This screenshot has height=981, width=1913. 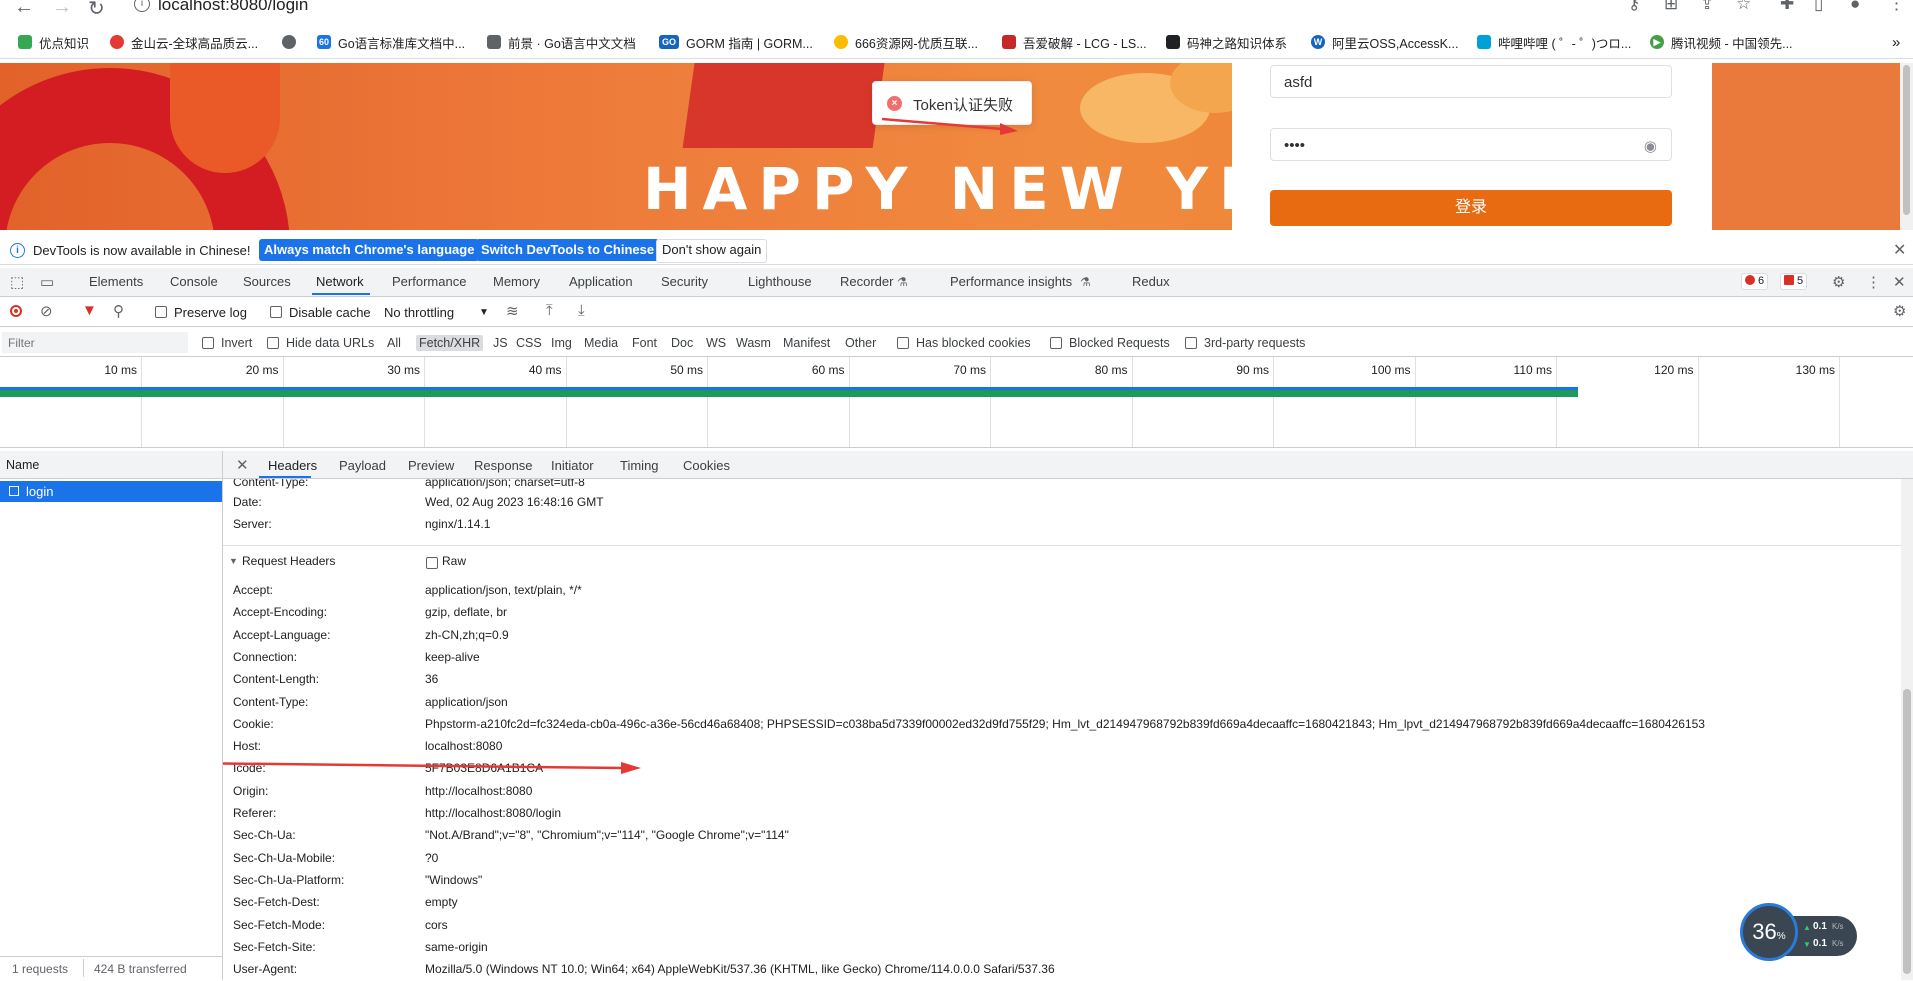 What do you see at coordinates (581, 310) in the screenshot?
I see `download-icon: ⤓` at bounding box center [581, 310].